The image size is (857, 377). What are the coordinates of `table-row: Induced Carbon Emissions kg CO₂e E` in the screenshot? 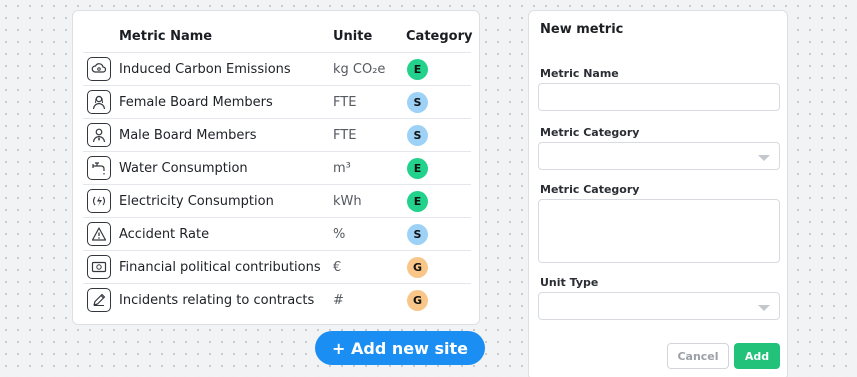 It's located at (277, 68).